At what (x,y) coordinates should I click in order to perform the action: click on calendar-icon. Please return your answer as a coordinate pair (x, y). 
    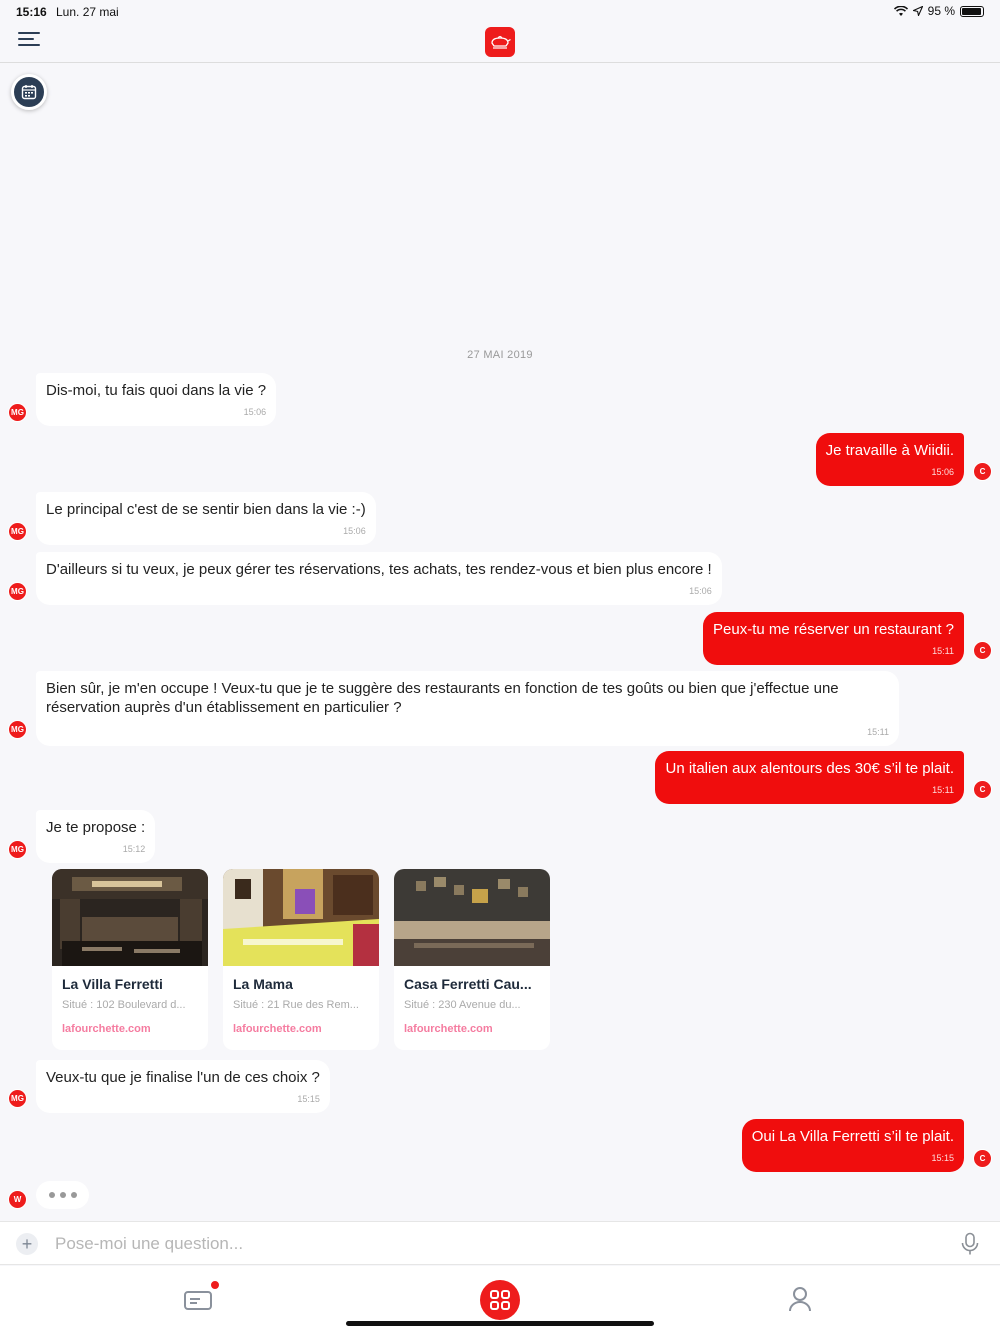
    Looking at the image, I should click on (29, 92).